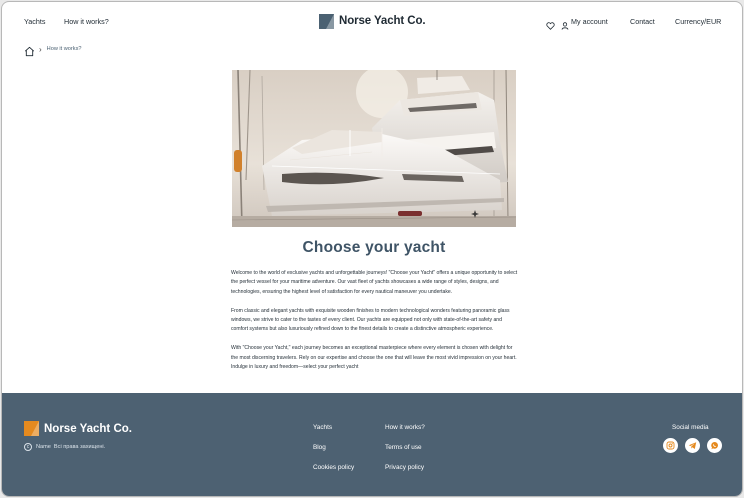  I want to click on breadcrumb: › How it works?, so click(53, 49).